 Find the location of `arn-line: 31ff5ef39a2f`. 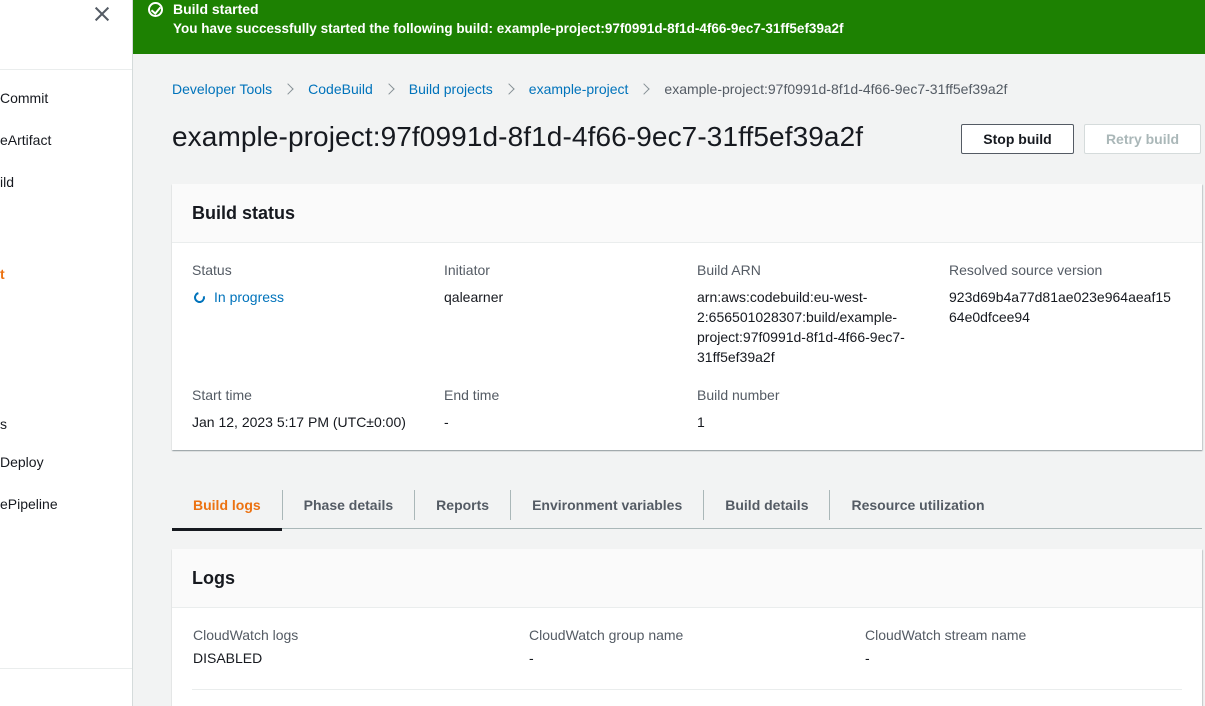

arn-line: 31ff5ef39a2f is located at coordinates (736, 357).